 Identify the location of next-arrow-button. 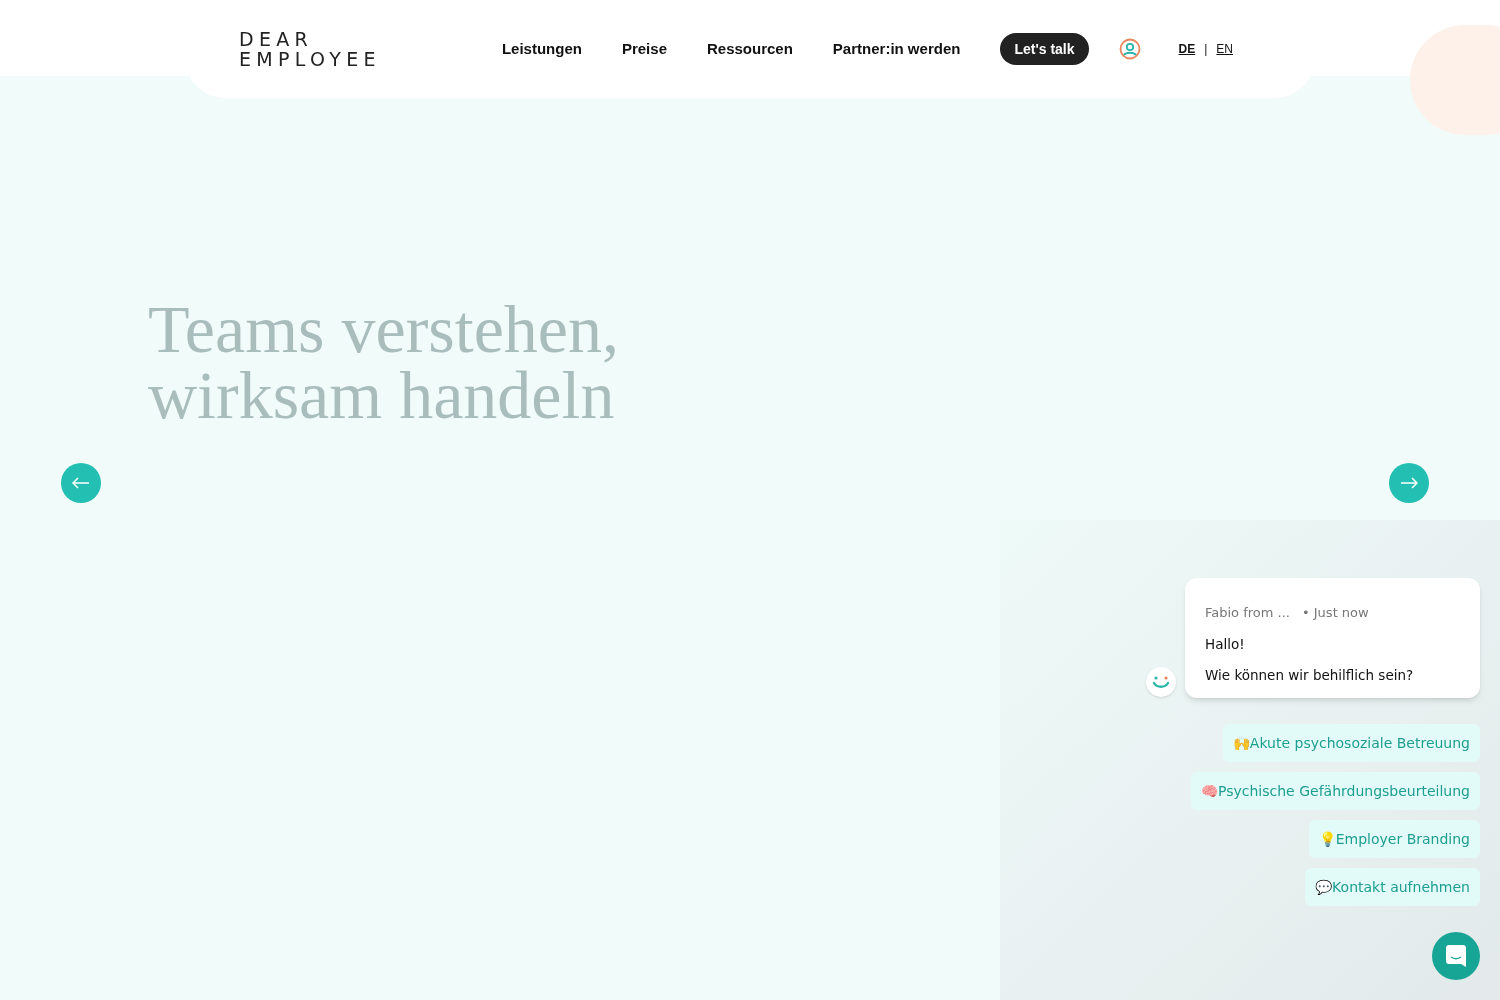
(1409, 483).